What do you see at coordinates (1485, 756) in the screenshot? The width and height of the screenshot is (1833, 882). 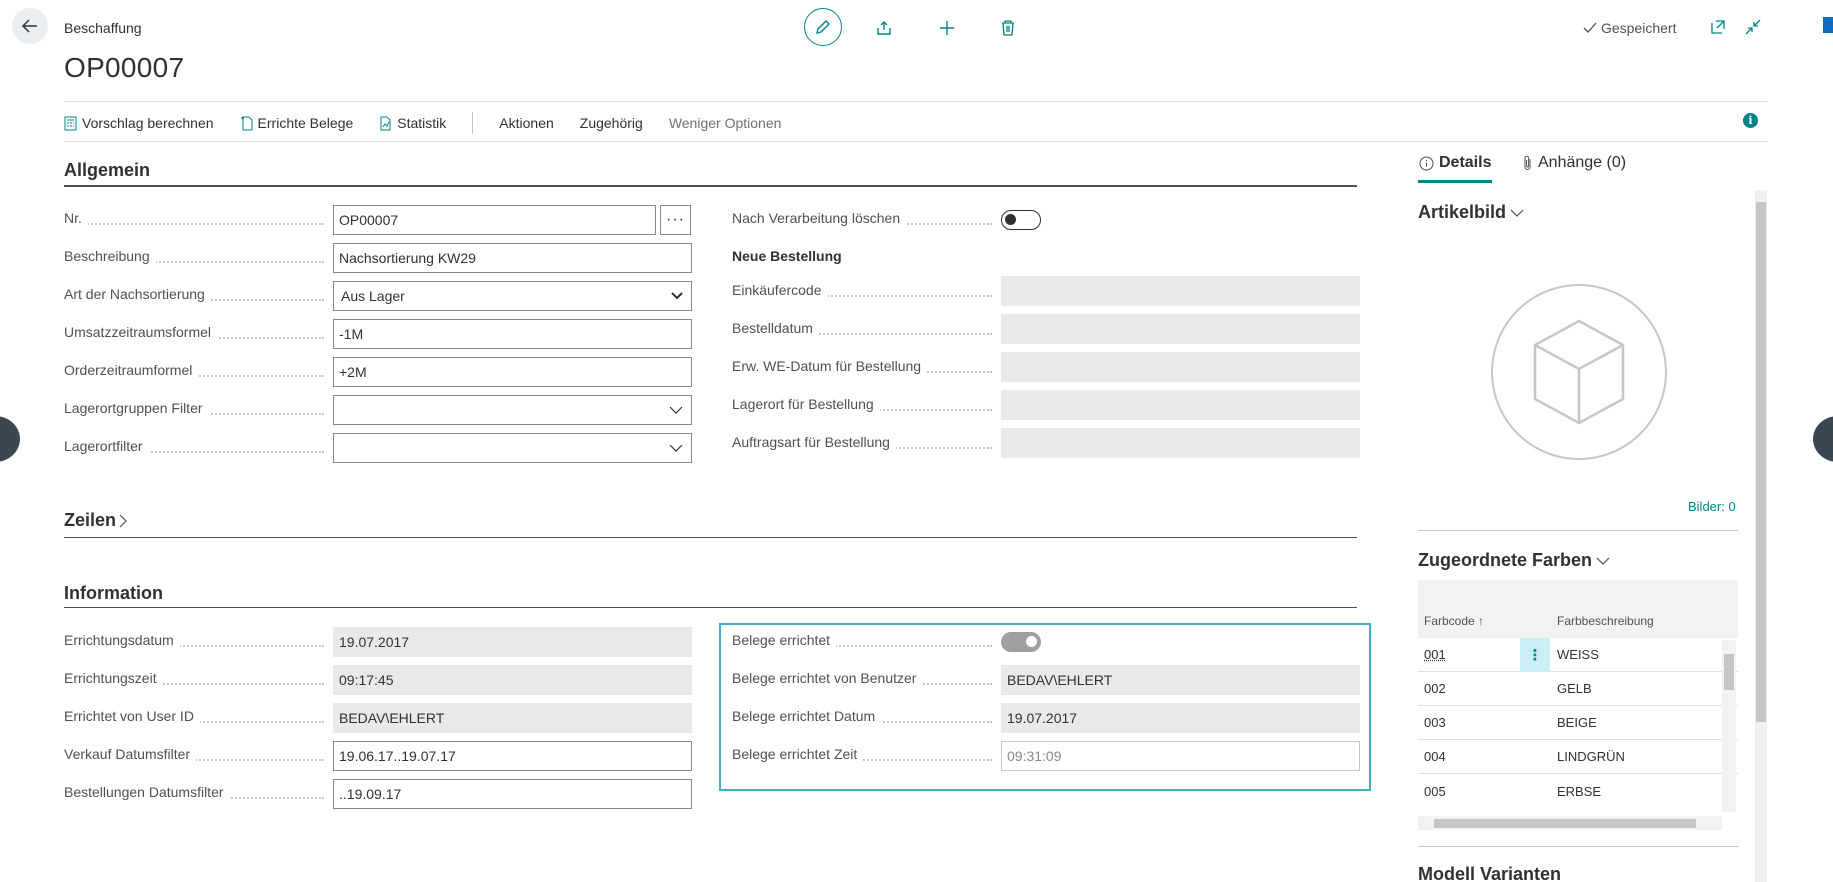 I see `cell-farbcode: 004` at bounding box center [1485, 756].